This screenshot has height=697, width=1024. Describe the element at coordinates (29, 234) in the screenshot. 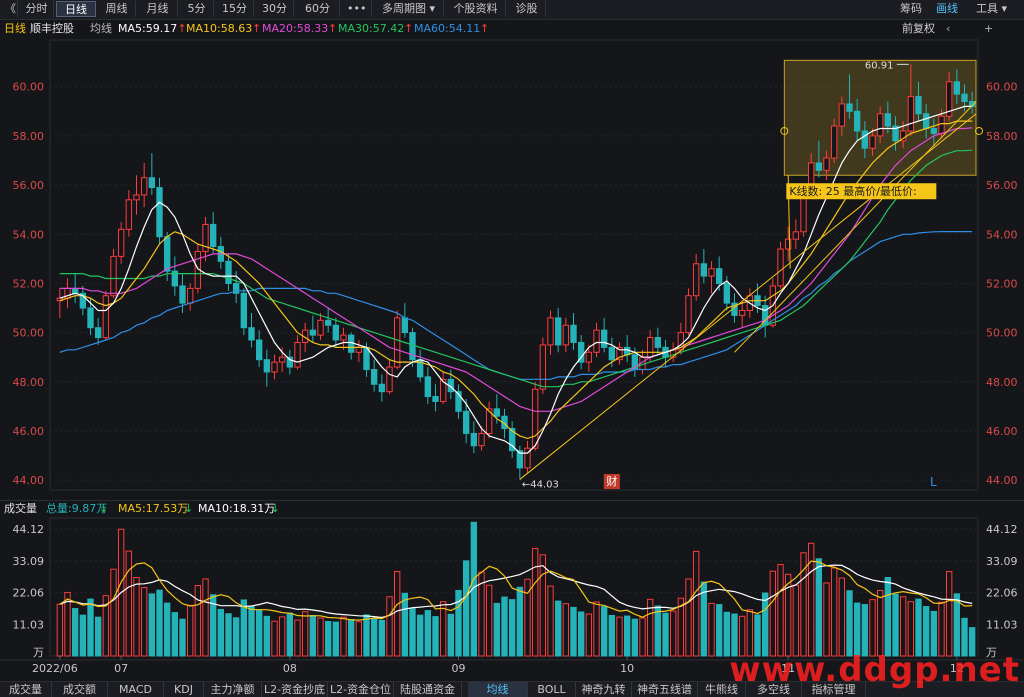

I see `price-tick-left-3: 54.00` at that location.